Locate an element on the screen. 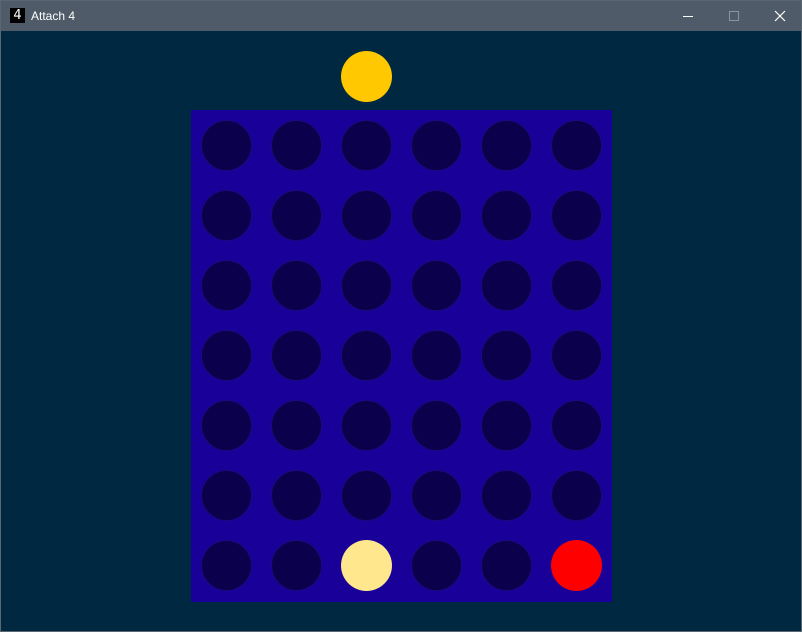 The width and height of the screenshot is (802, 632). preview-piece is located at coordinates (366, 76).